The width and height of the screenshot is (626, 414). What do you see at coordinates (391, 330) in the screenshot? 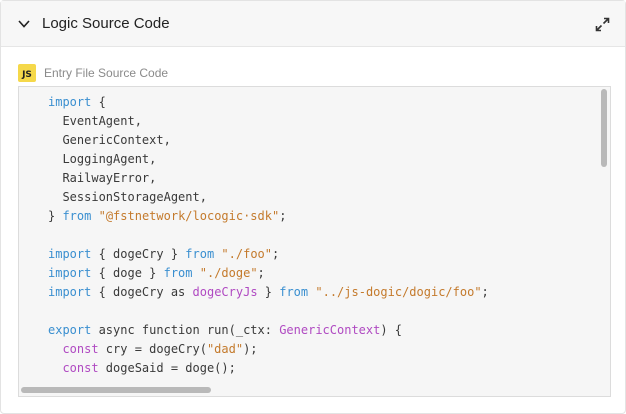
I see `code-token: ) {` at bounding box center [391, 330].